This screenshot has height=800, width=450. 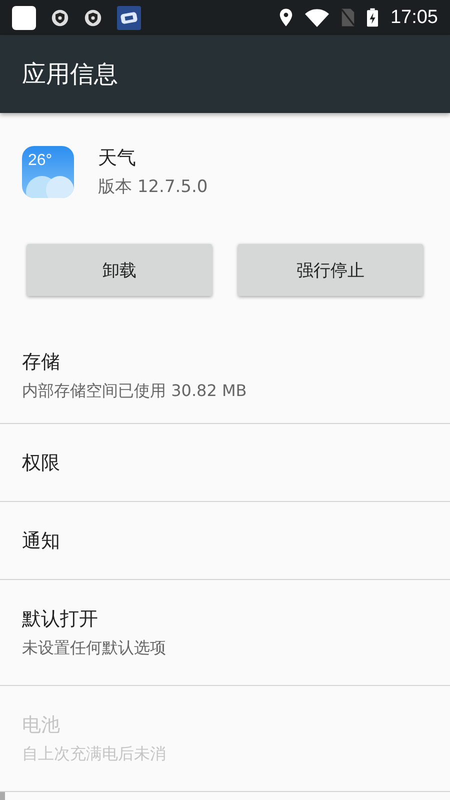 I want to click on settings-item: 默认打开 未设置任何默认选项, so click(x=225, y=633).